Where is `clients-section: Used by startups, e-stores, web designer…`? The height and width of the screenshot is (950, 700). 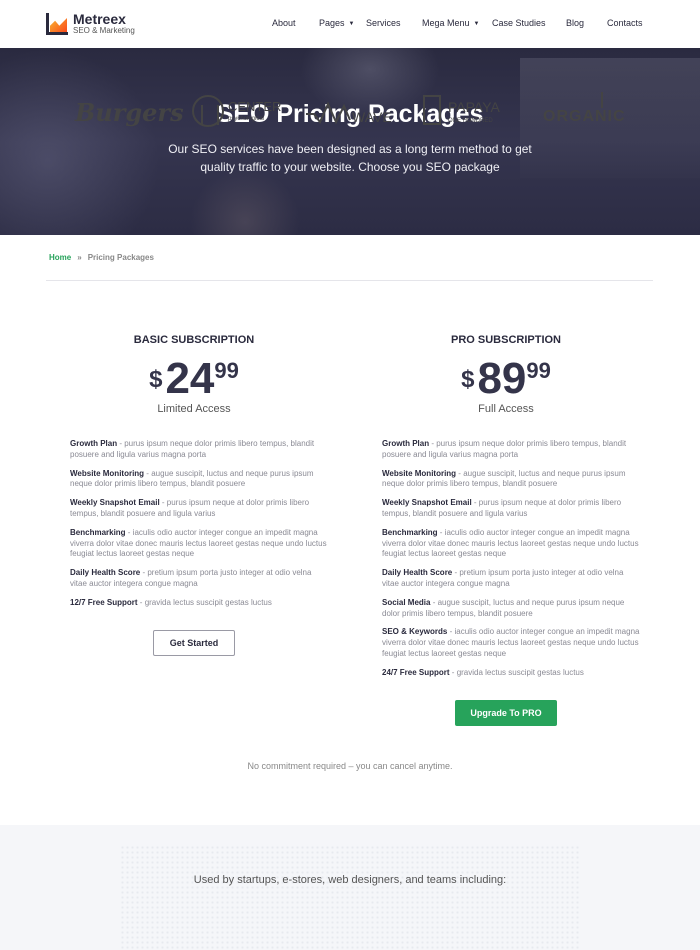
clients-section: Used by startups, e-stores, web designer… is located at coordinates (350, 887).